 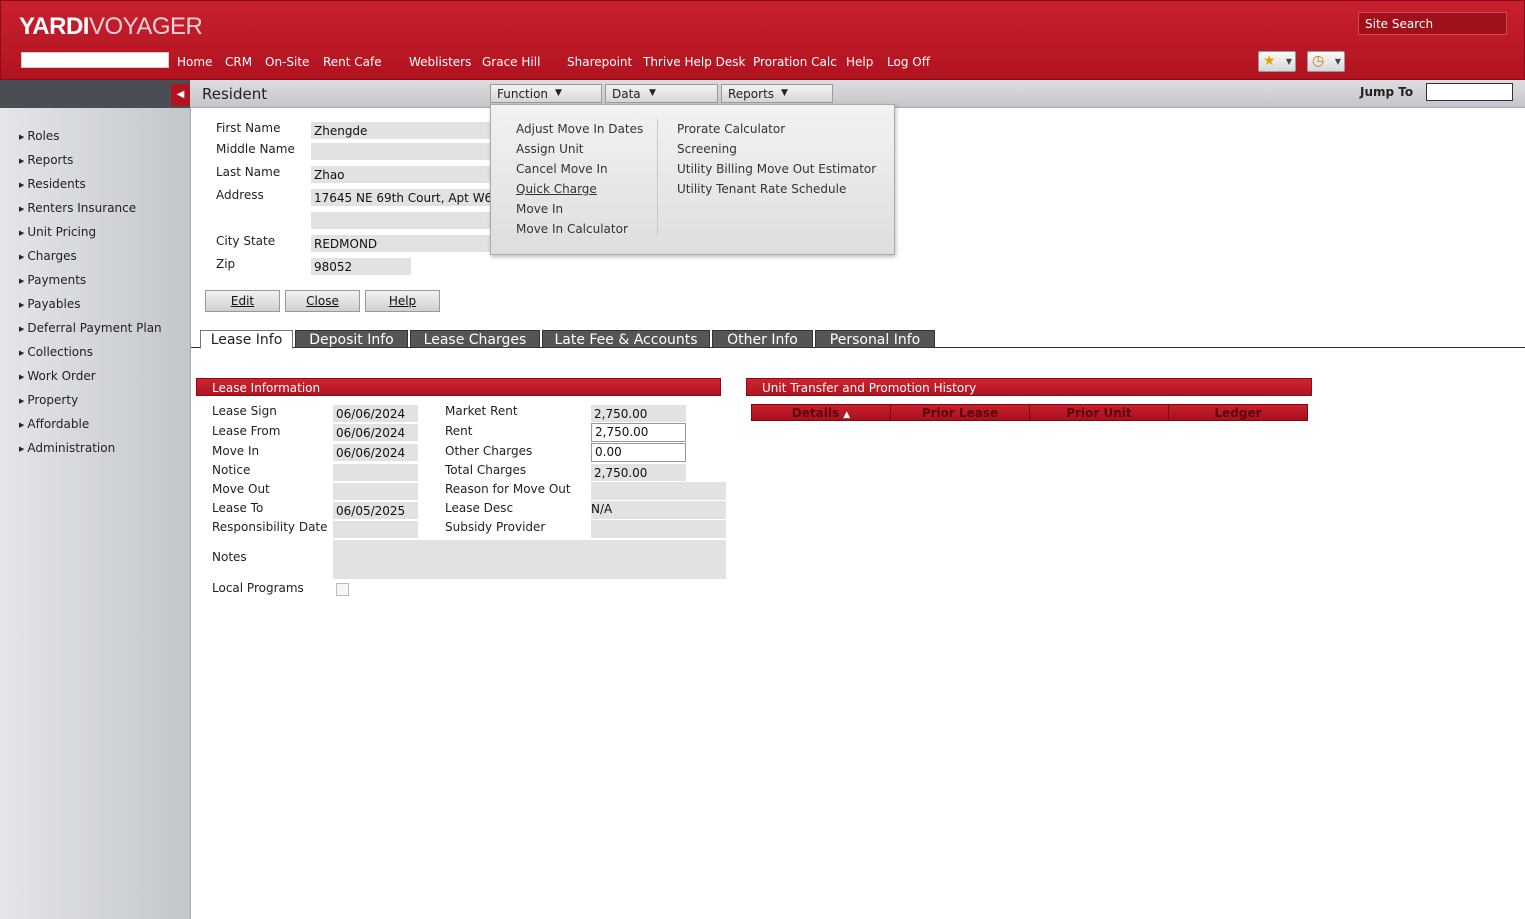 I want to click on edit-button: Edit, so click(x=242, y=301).